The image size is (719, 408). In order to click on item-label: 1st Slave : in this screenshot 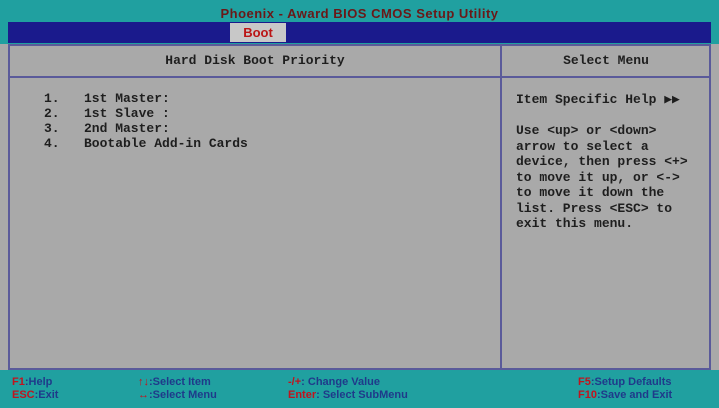, I will do `click(127, 113)`.